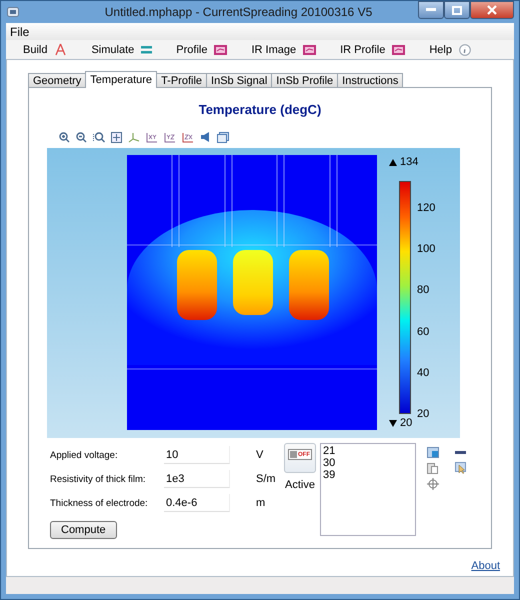 The width and height of the screenshot is (520, 600). I want to click on compass-icon, so click(61, 49).